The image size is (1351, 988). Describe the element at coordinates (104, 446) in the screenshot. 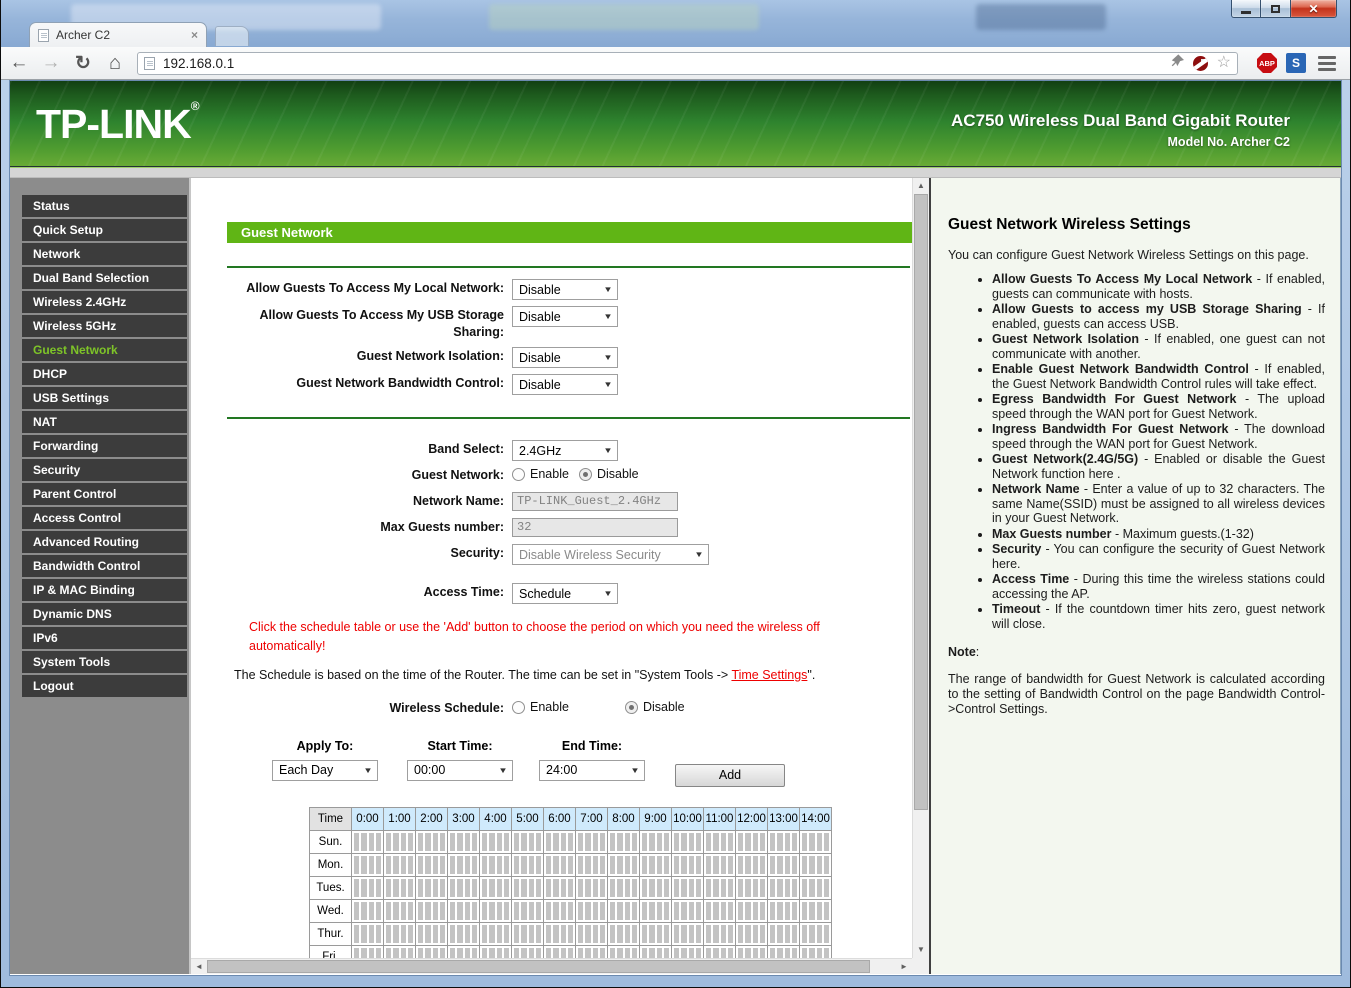

I see `sidebar-item-forwarding: Forwarding` at that location.